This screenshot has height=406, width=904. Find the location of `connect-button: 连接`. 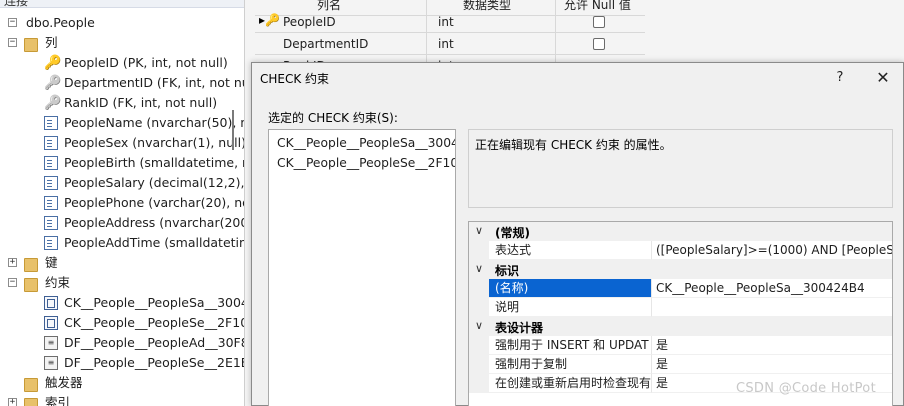

connect-button: 连接 is located at coordinates (16, 4).